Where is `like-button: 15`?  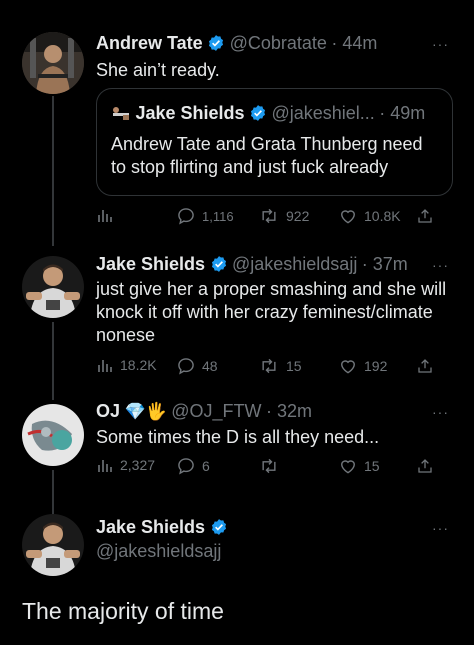
like-button: 15 is located at coordinates (359, 466).